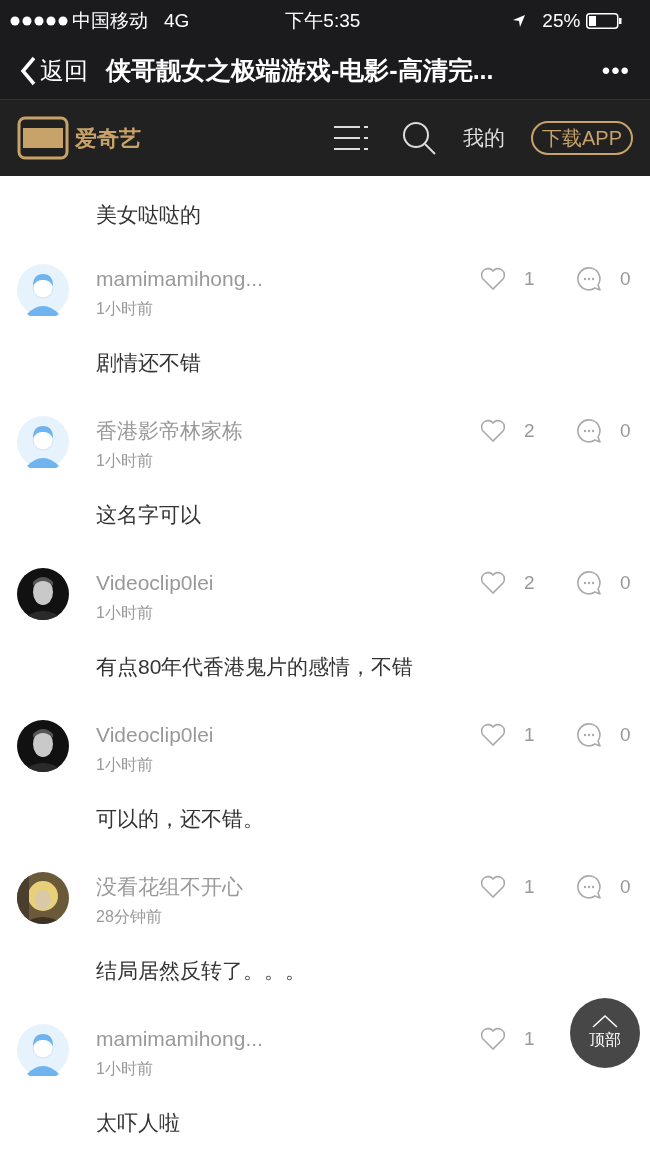 This screenshot has height=1156, width=650. I want to click on comment-text: 剧情还不错, so click(148, 362).